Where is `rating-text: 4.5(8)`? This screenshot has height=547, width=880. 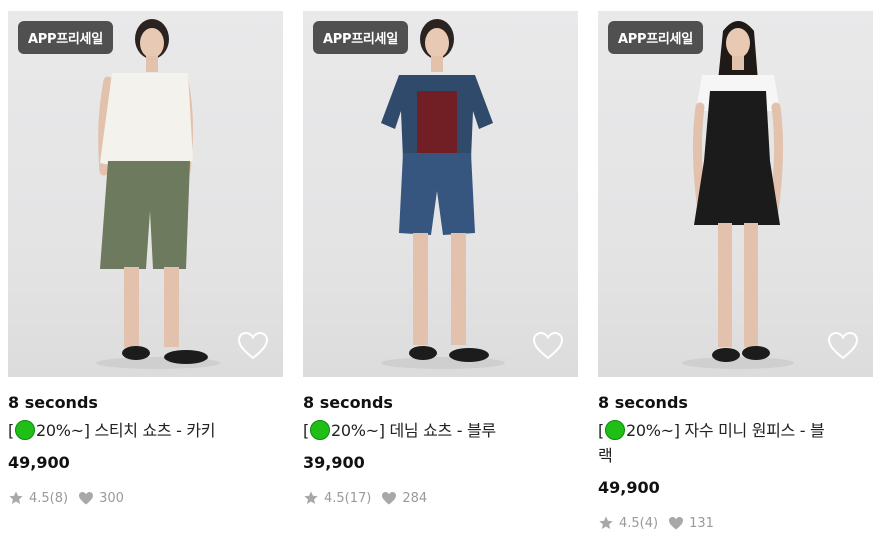 rating-text: 4.5(8) is located at coordinates (49, 498).